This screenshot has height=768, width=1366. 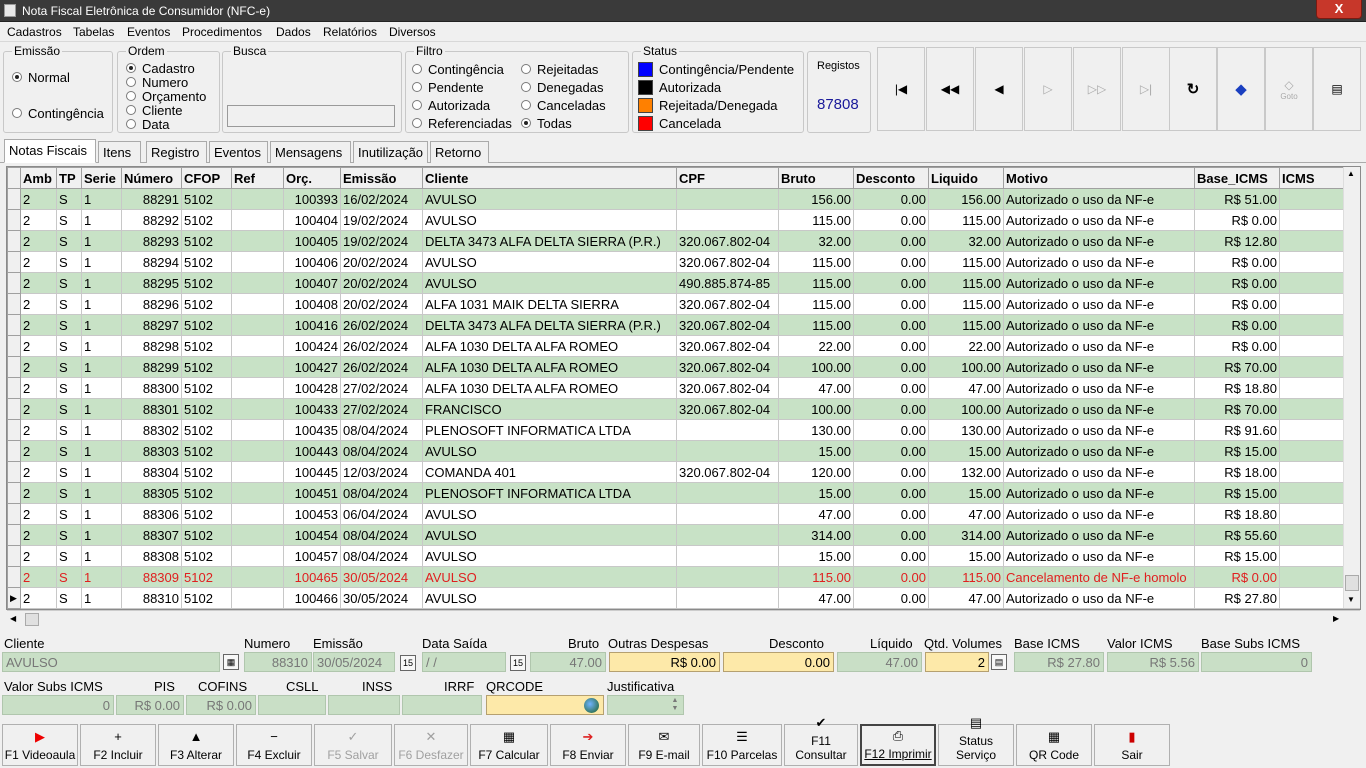 What do you see at coordinates (1339, 9) in the screenshot?
I see `close-button: X` at bounding box center [1339, 9].